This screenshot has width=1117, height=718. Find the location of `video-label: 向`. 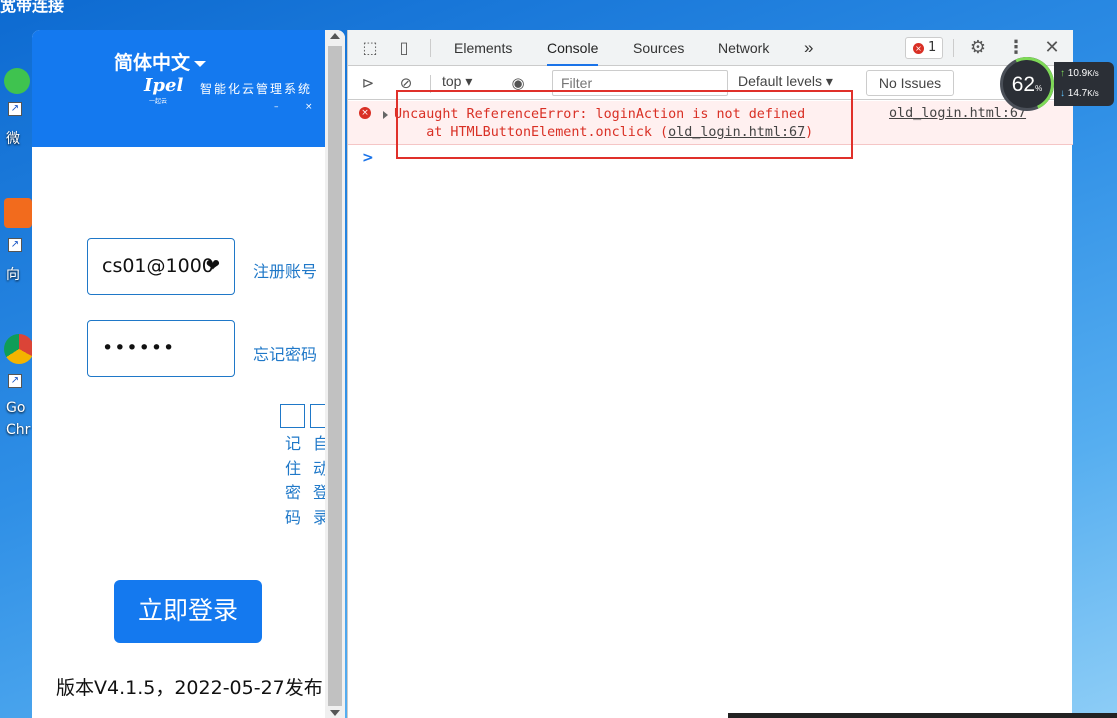

video-label: 向 is located at coordinates (13, 275).